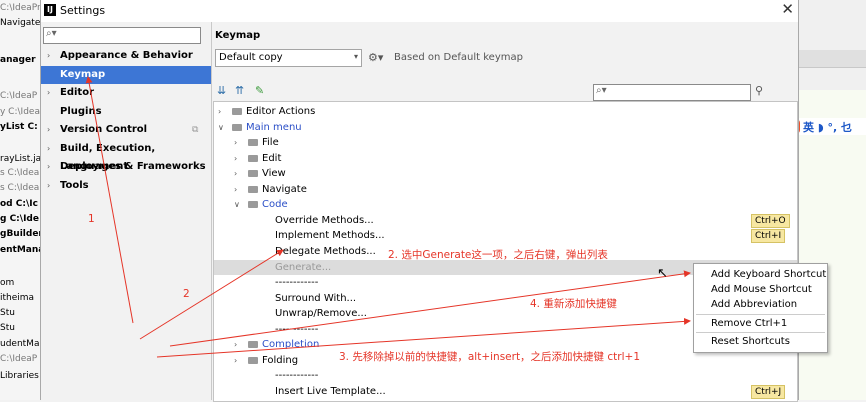 The height and width of the screenshot is (402, 866). I want to click on menu-item-add-mouse-shortcut: Add Mouse Shortcut, so click(760, 289).